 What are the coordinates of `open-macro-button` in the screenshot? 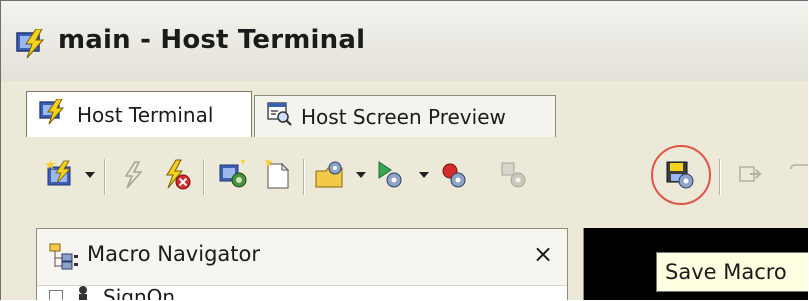 It's located at (330, 175).